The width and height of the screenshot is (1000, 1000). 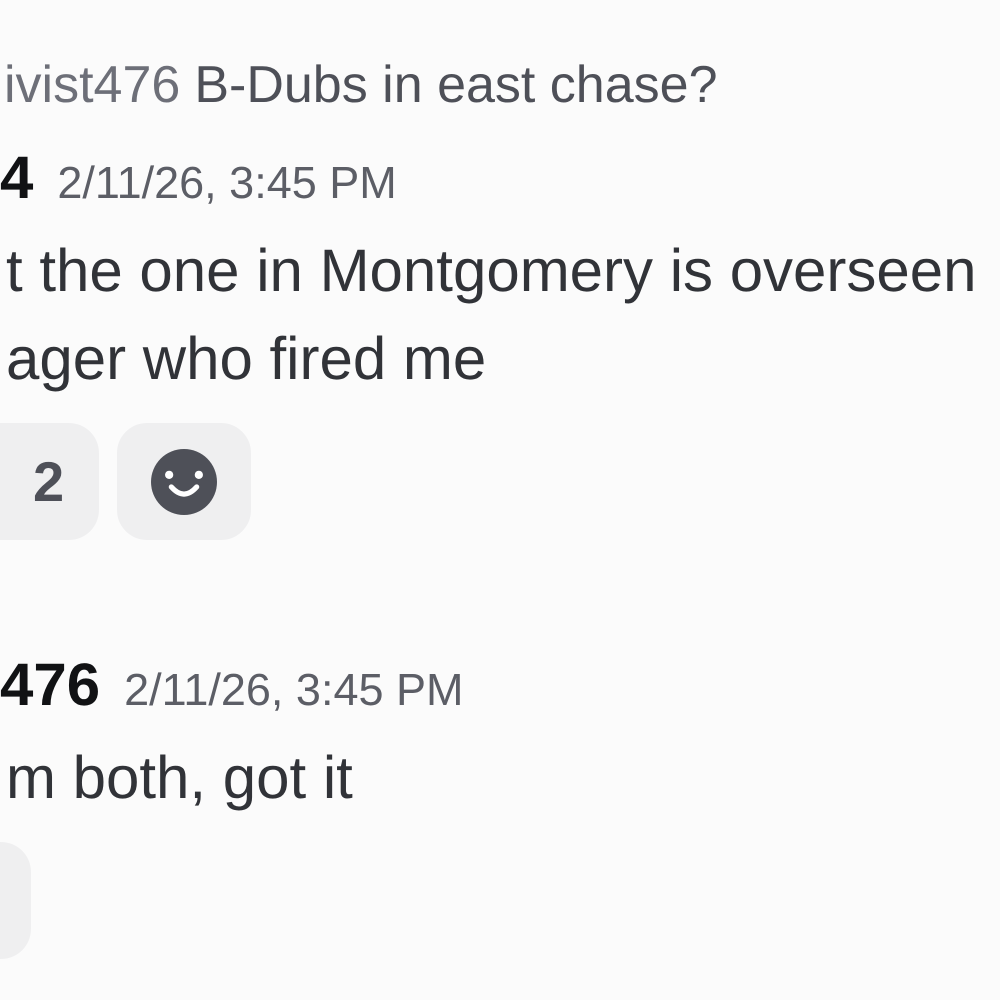 I want to click on message-text: m both, got it, so click(x=179, y=778).